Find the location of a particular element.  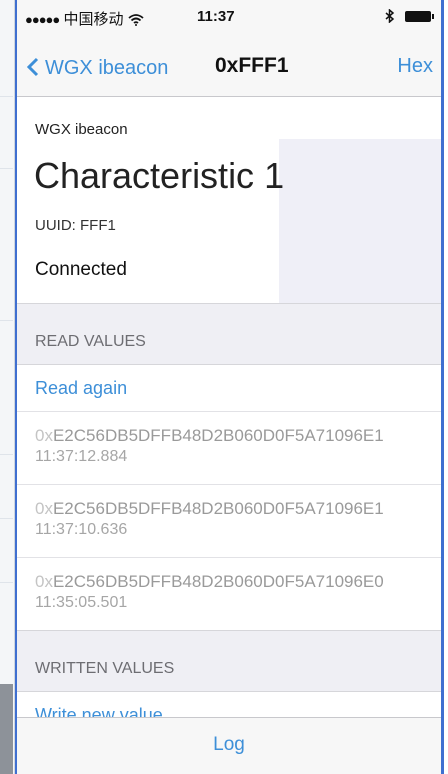

status-bar: ●●●●● 中国移动 11:37 is located at coordinates (229, 17).